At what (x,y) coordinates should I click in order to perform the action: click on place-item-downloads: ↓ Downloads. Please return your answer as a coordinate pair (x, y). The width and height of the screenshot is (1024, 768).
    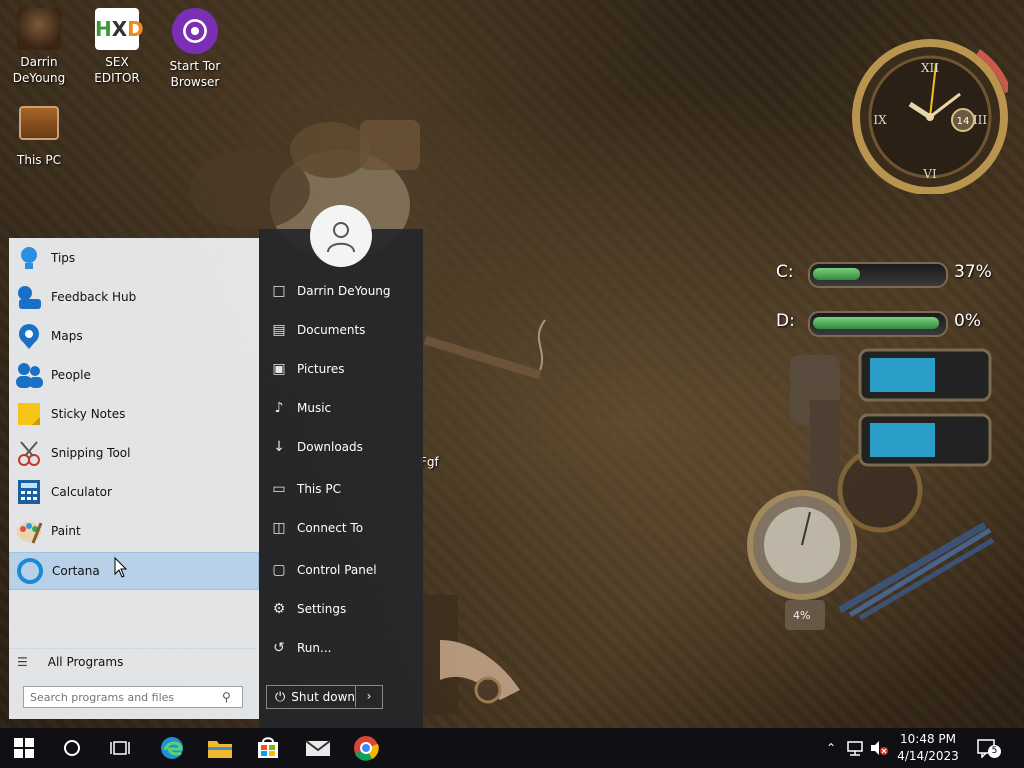
    Looking at the image, I should click on (344, 447).